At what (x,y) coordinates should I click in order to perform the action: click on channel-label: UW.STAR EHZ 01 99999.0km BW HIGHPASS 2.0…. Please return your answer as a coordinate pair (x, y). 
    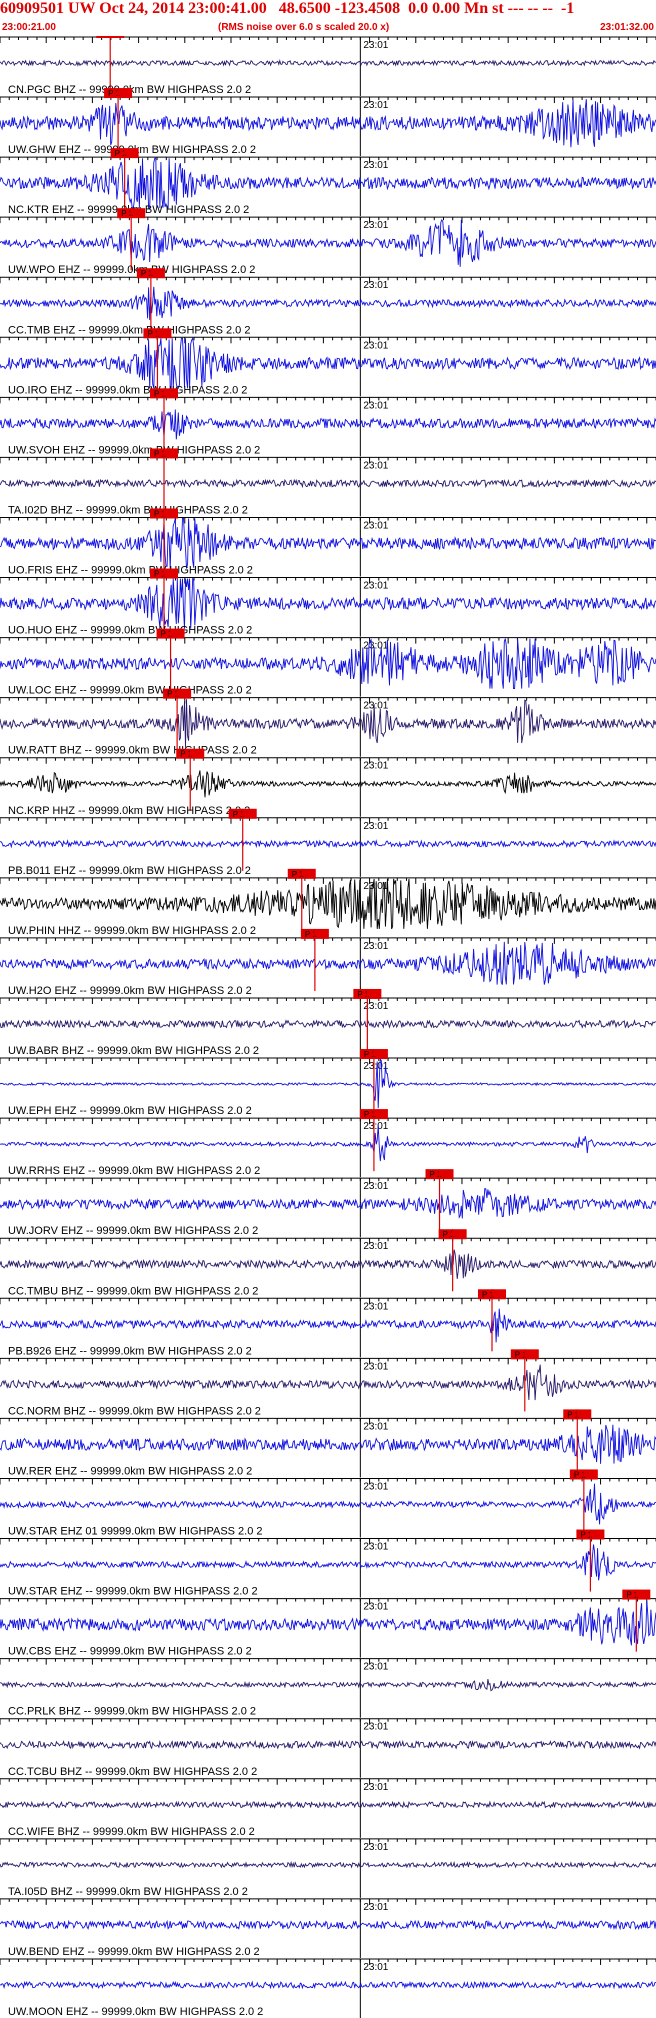
    Looking at the image, I should click on (135, 1532).